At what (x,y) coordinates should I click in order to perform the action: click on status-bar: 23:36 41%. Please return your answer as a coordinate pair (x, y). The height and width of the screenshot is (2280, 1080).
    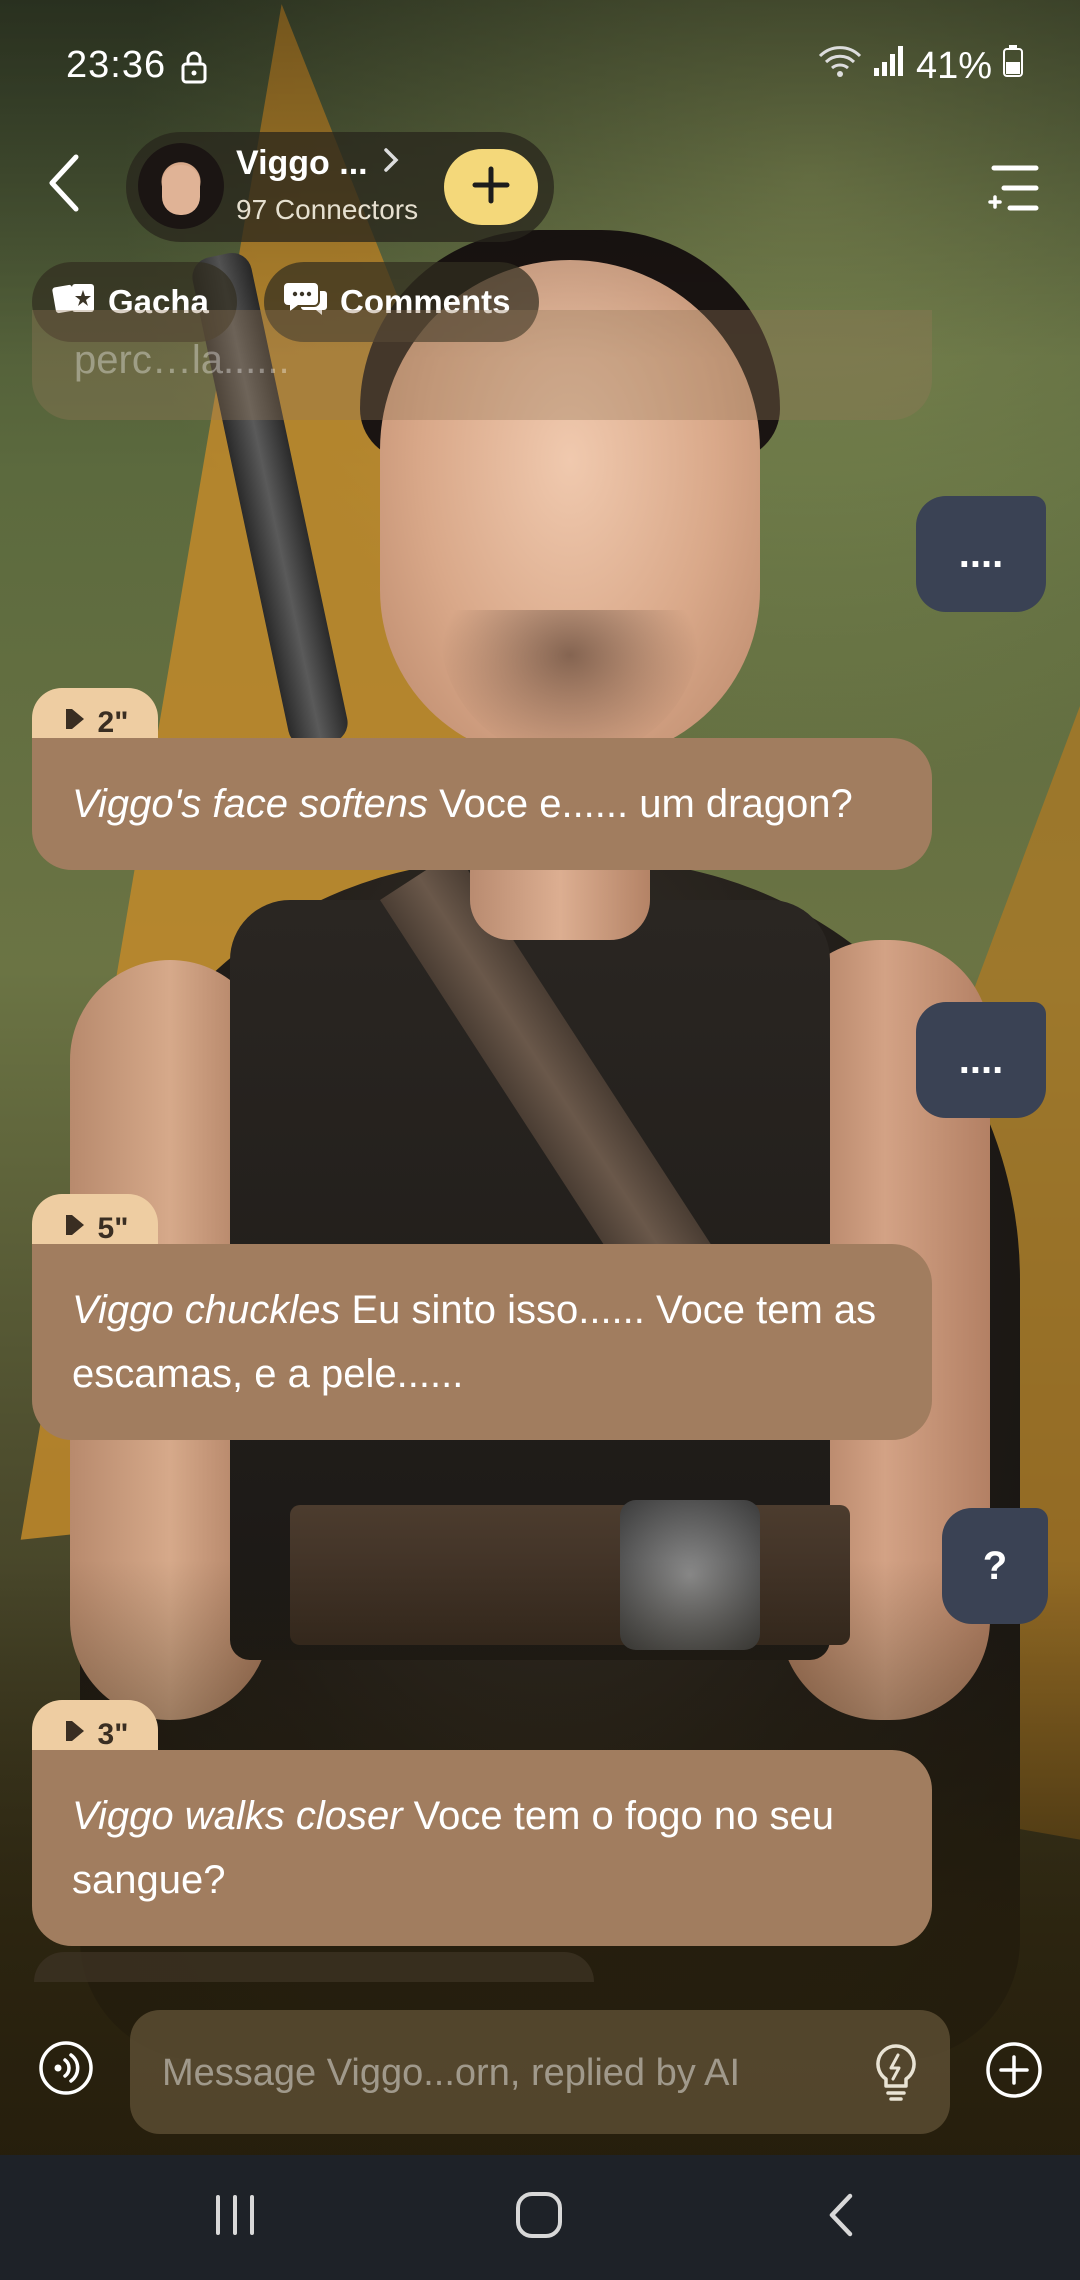
    Looking at the image, I should click on (540, 65).